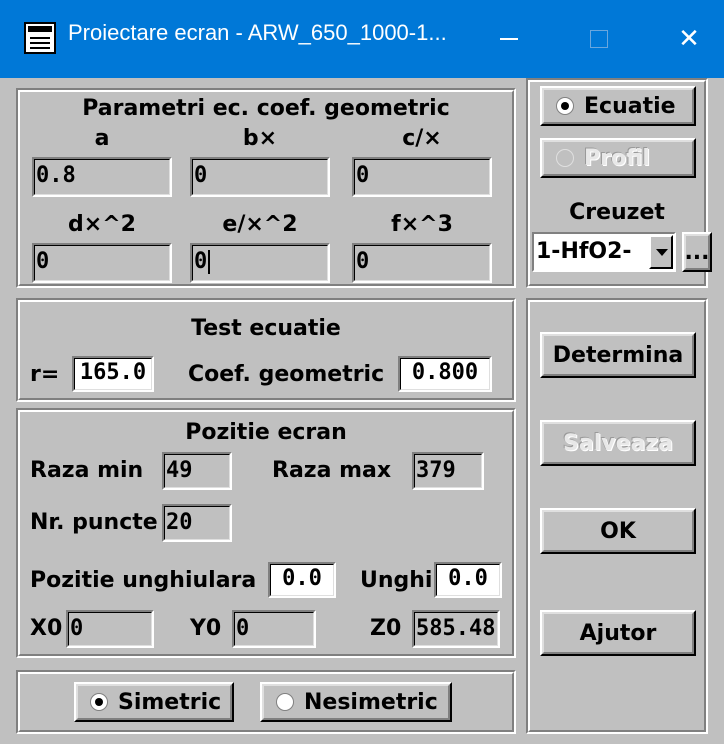 The height and width of the screenshot is (744, 724). What do you see at coordinates (260, 263) in the screenshot?
I see `param-e-field: 0` at bounding box center [260, 263].